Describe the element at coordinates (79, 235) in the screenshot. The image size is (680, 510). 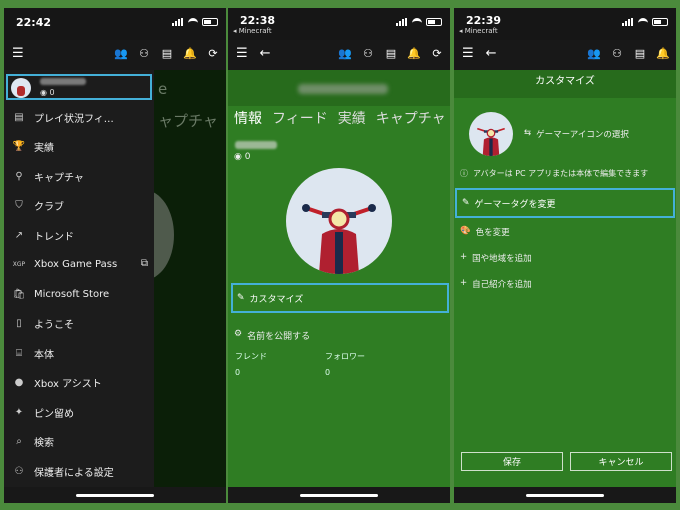
I see `menu-item-trending: ↗ トレンド` at that location.